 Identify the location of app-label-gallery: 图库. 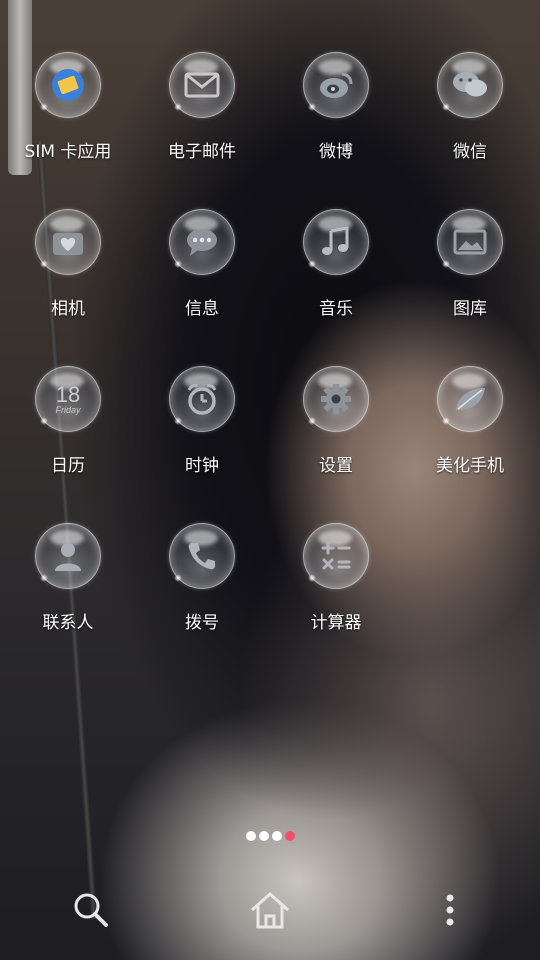
(470, 309).